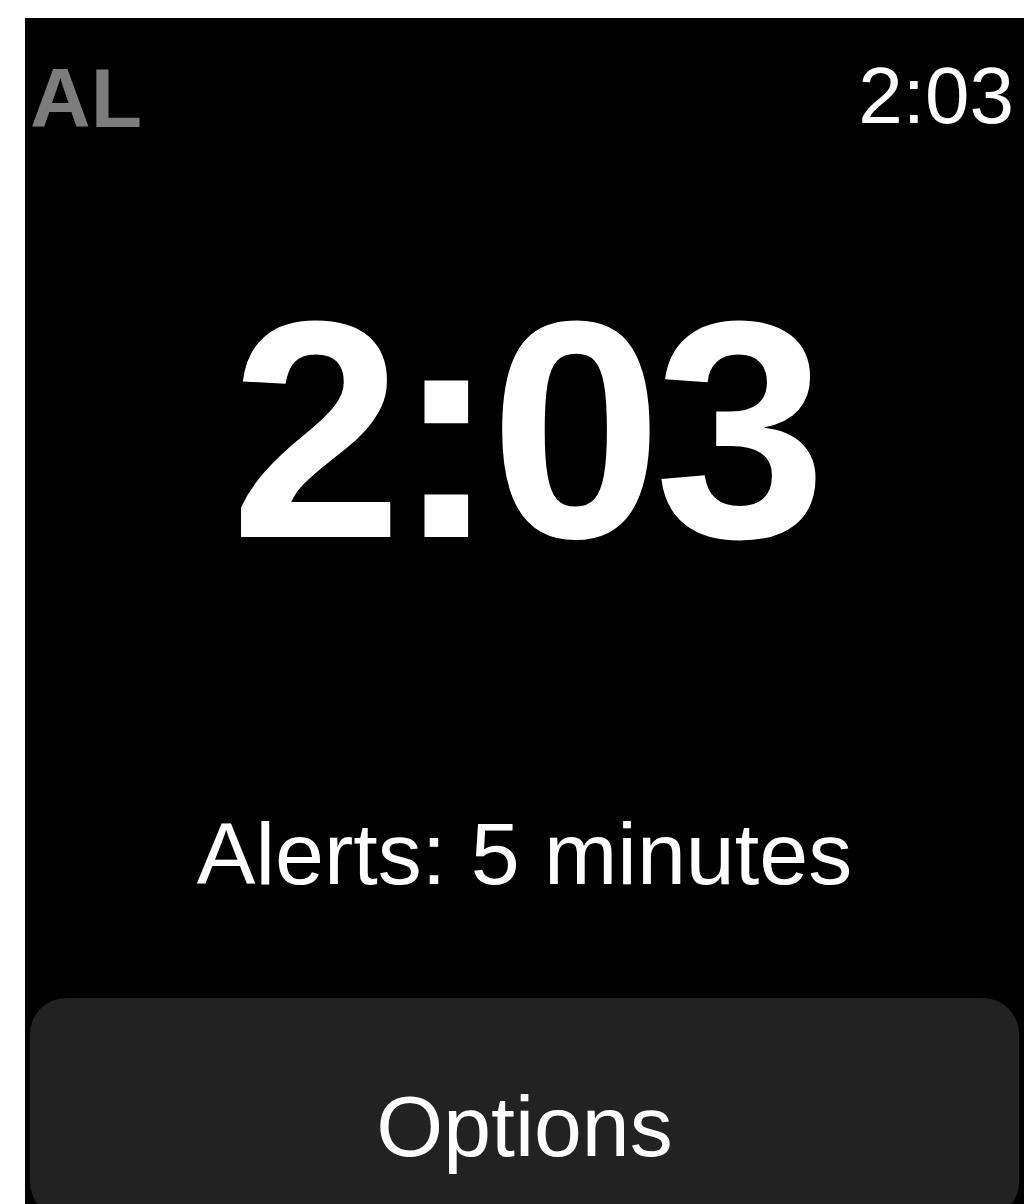 This screenshot has width=1024, height=1204. What do you see at coordinates (936, 96) in the screenshot?
I see `status-time: 2:03` at bounding box center [936, 96].